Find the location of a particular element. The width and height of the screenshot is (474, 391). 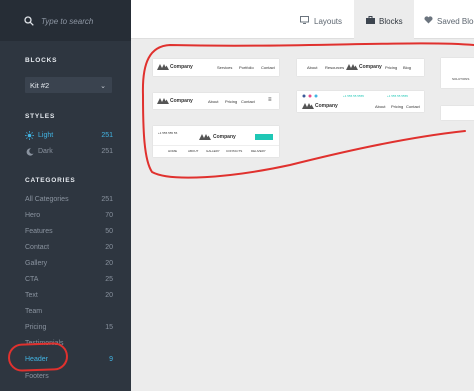

category-count: 251 is located at coordinates (107, 199).